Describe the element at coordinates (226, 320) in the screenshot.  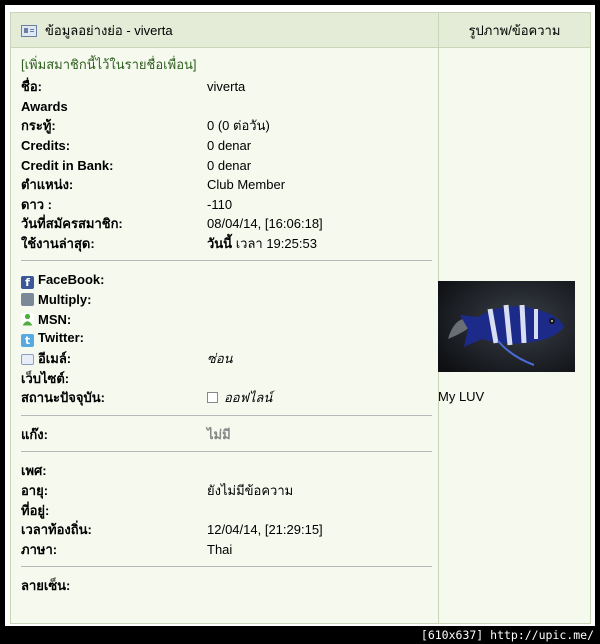
I see `msn-row: MSN:` at that location.